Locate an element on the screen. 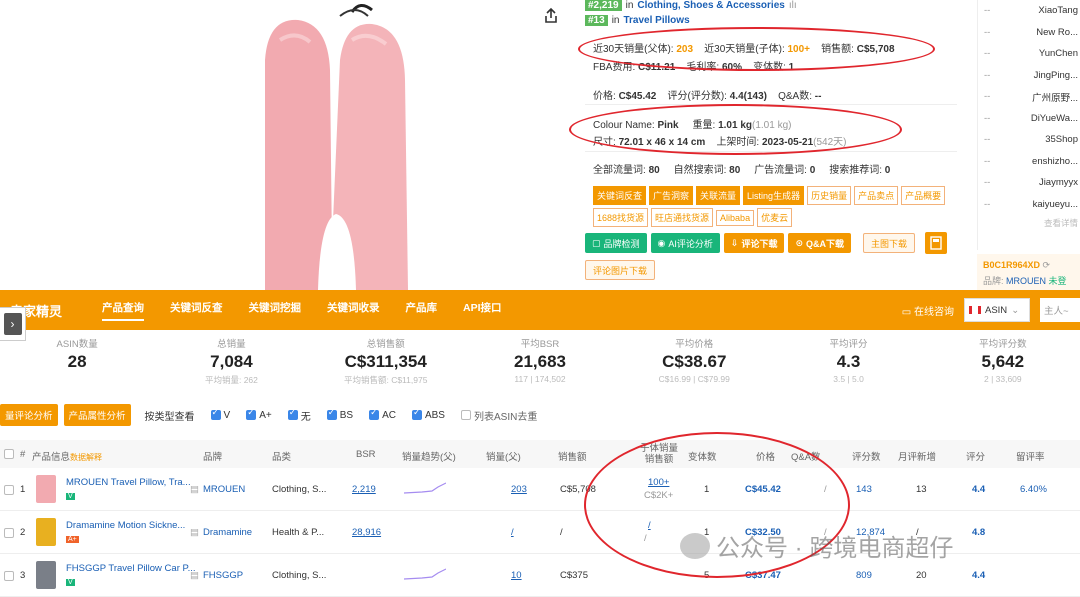 The image size is (1080, 597). bsr-link: 2,219 is located at coordinates (364, 489).